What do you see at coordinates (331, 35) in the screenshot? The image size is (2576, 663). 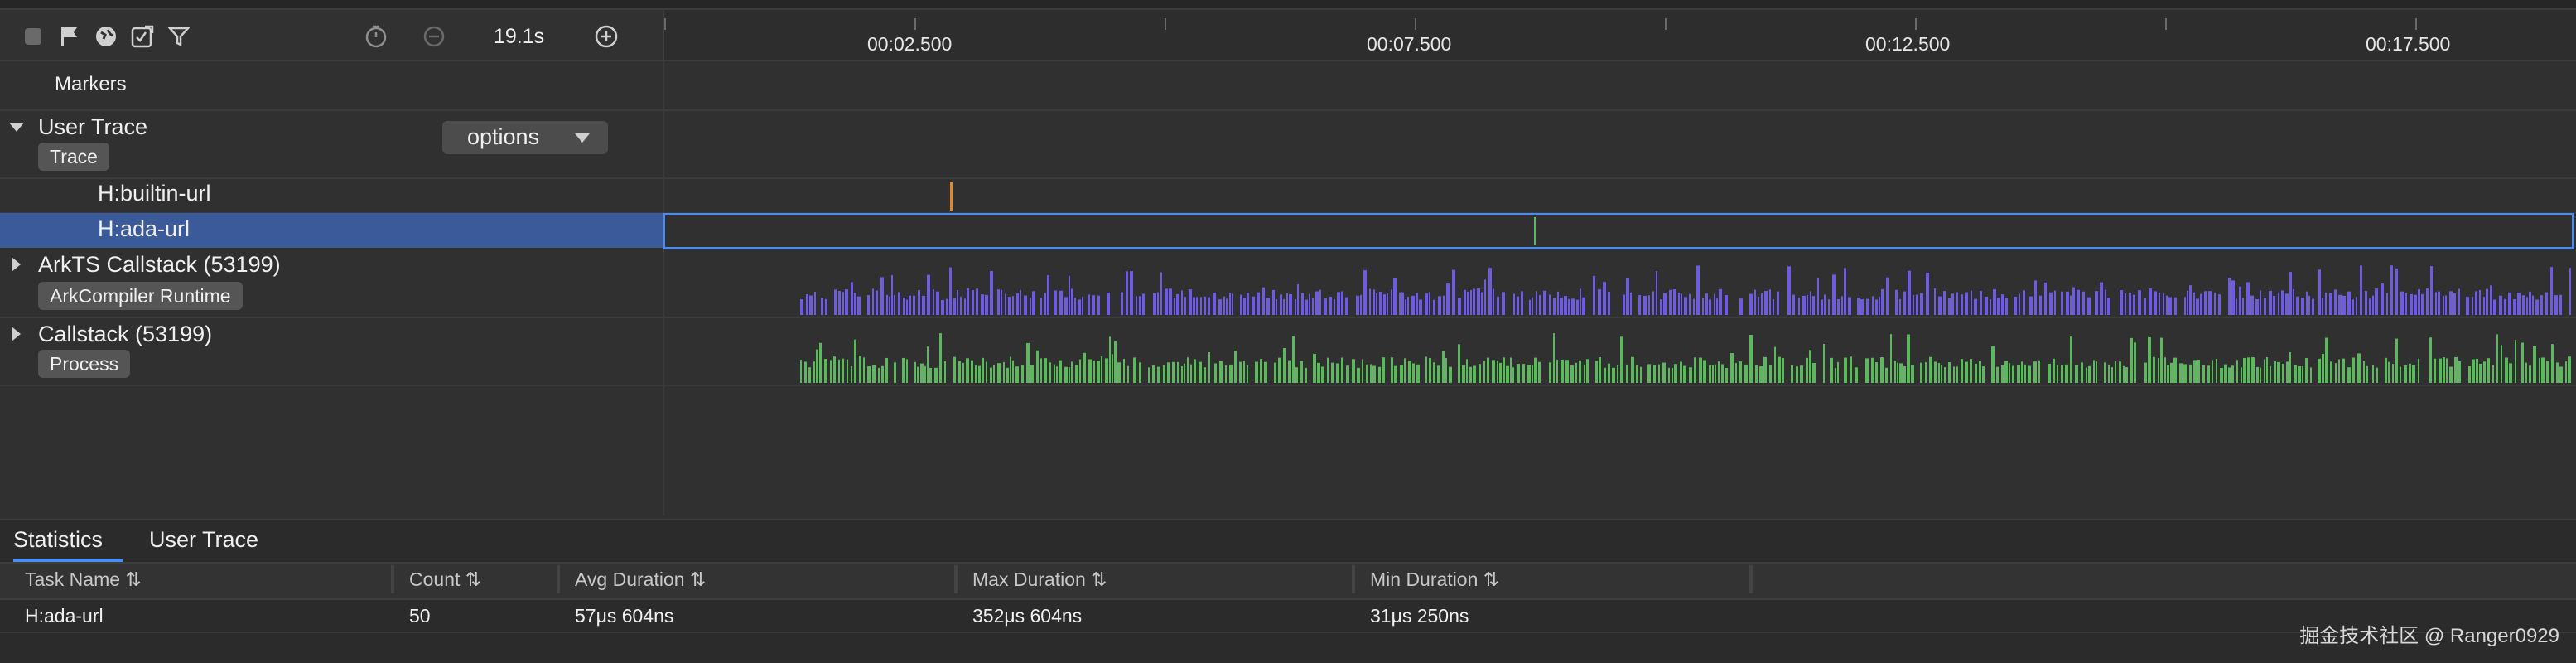 I see `toolbar: 19.1s` at bounding box center [331, 35].